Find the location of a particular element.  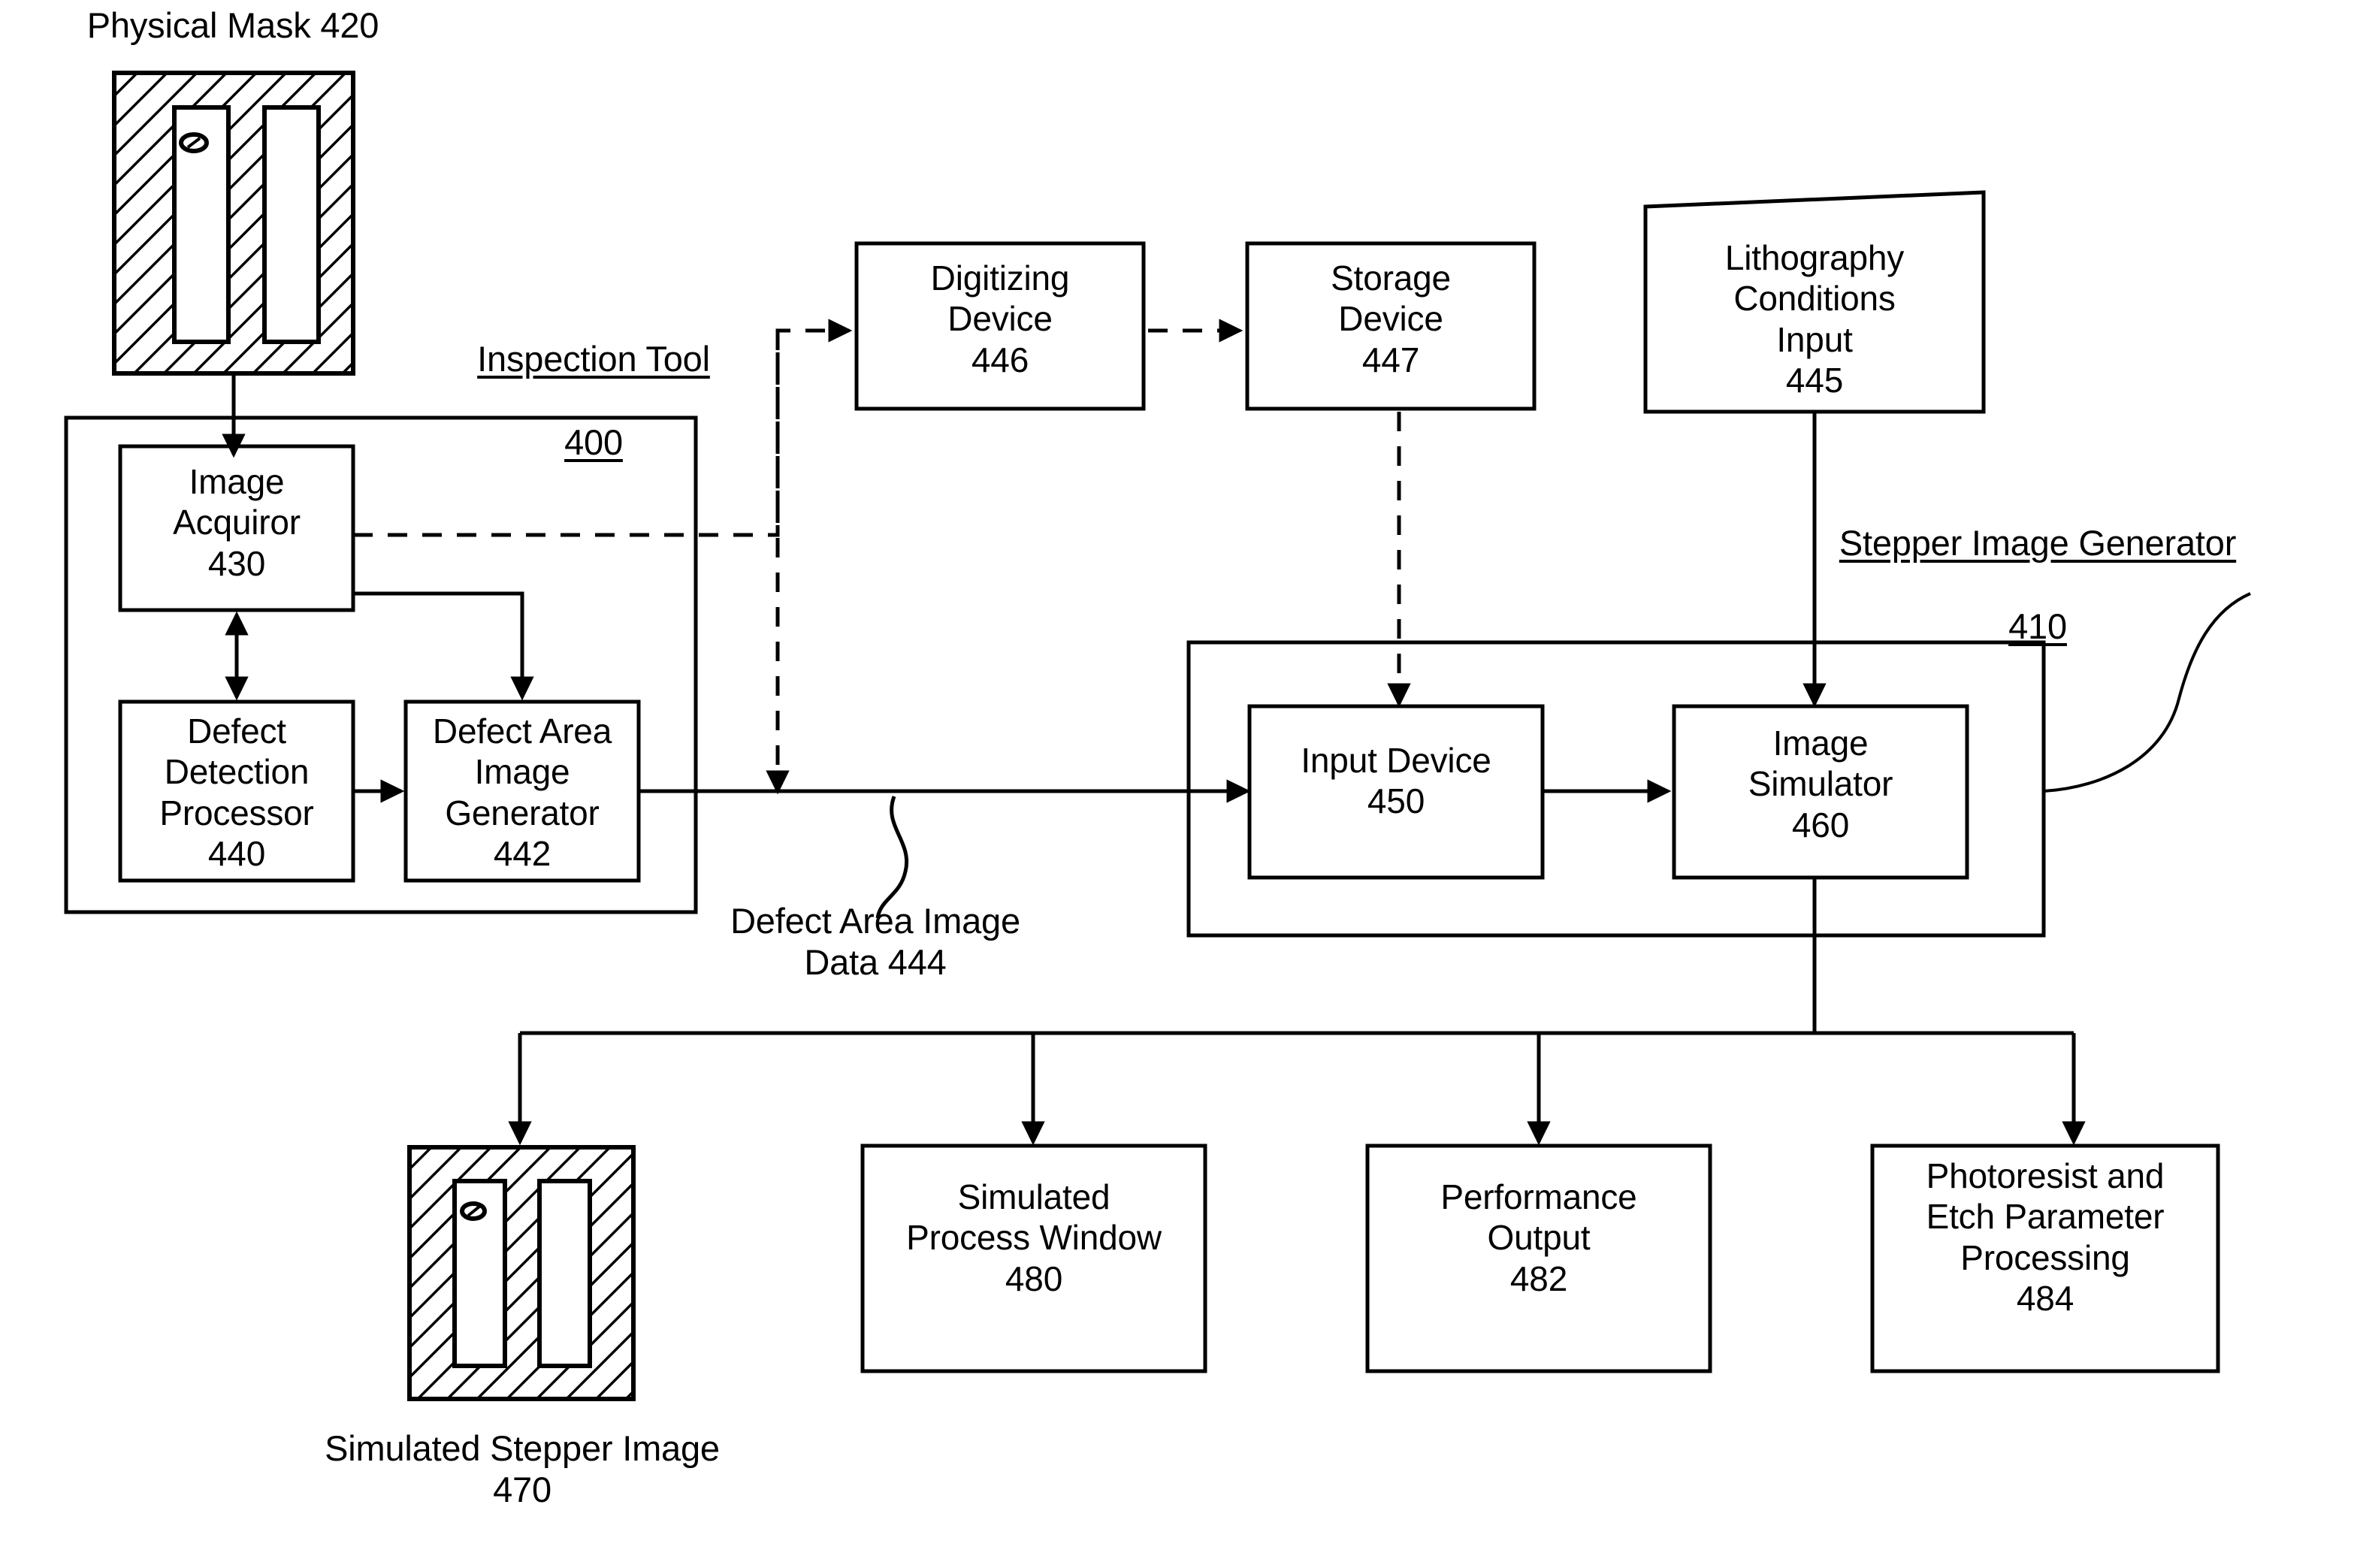

input-device-label: Input Device 450 is located at coordinates (1396, 781).